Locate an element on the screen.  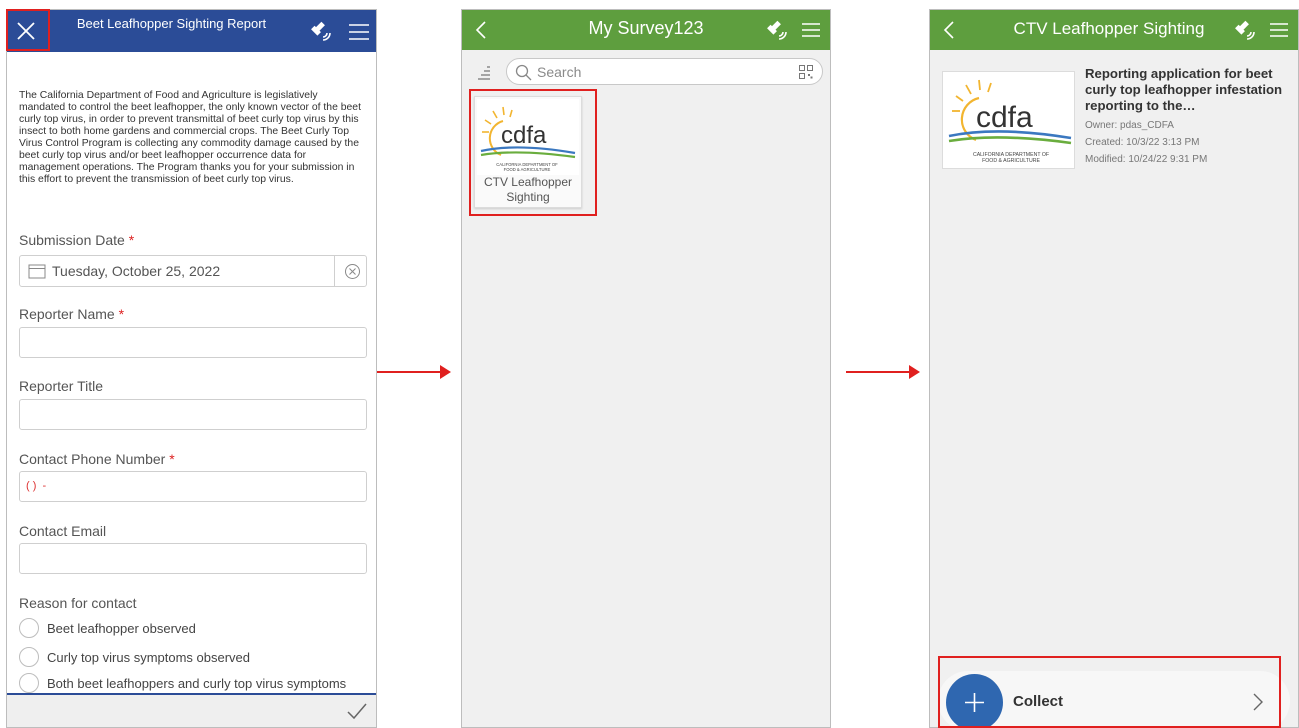
contact-email-label: Contact Email is located at coordinates (63, 531).